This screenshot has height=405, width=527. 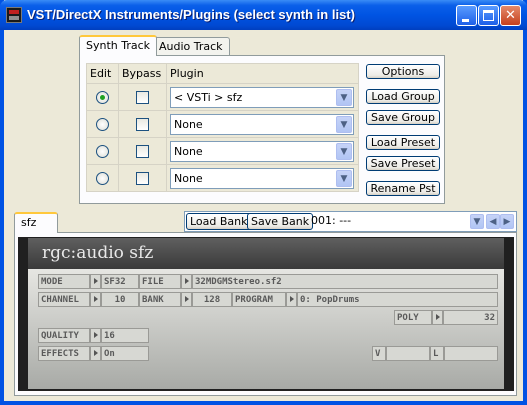 I want to click on table-row: < VSTi > sfz ▼, so click(x=222, y=97).